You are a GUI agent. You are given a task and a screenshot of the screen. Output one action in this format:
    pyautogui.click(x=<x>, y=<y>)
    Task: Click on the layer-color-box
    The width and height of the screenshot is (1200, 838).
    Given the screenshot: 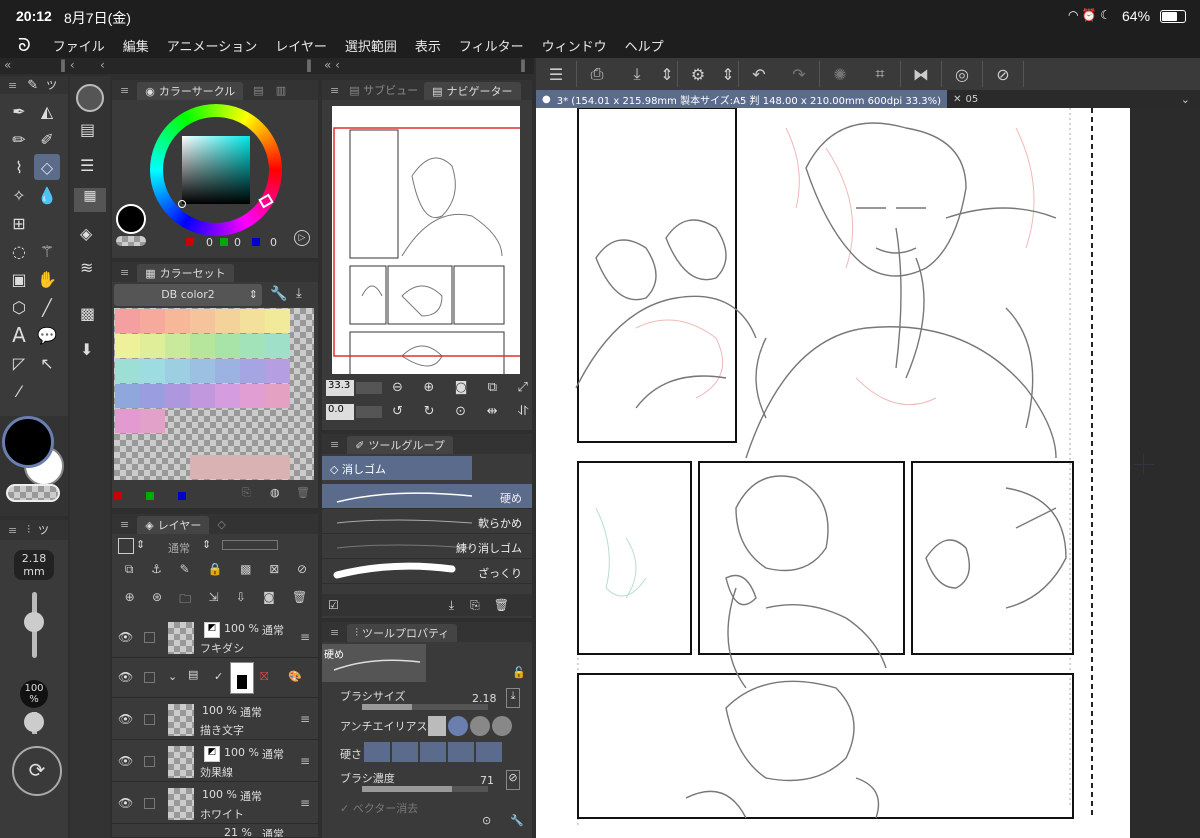 What is the action you would take?
    pyautogui.click(x=126, y=546)
    